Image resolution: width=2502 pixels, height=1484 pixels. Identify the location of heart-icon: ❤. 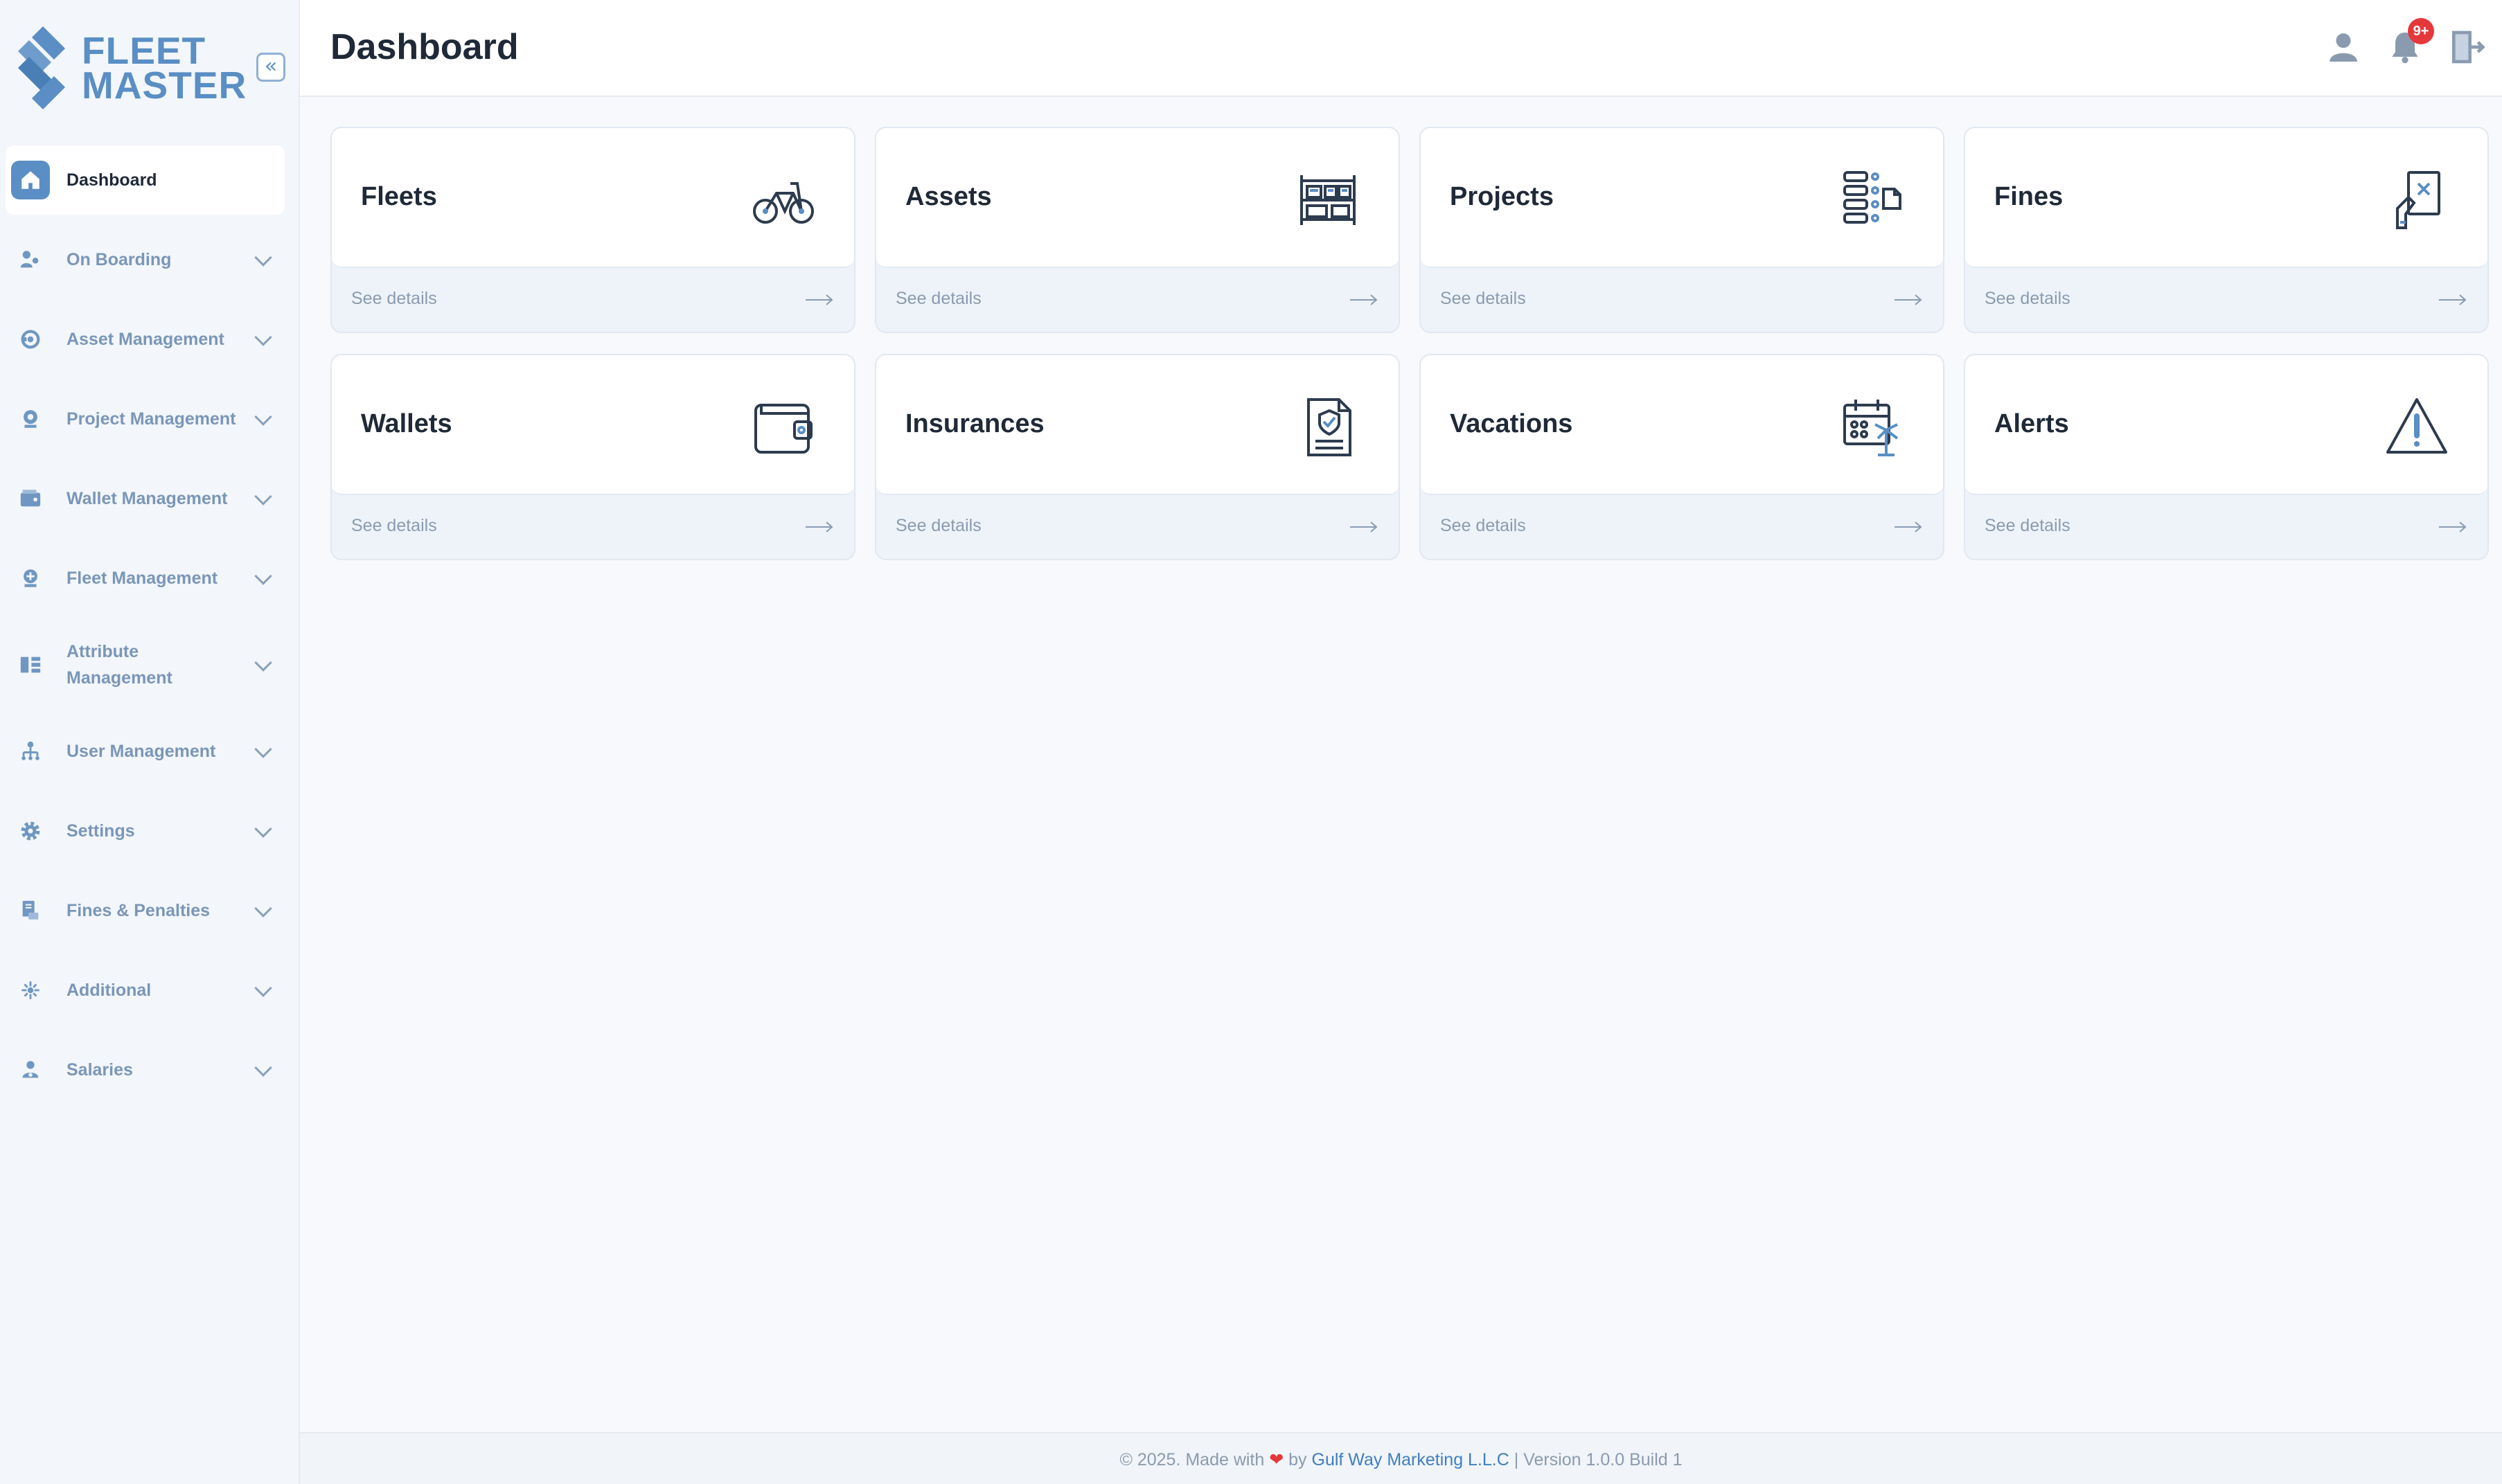
(1276, 1459).